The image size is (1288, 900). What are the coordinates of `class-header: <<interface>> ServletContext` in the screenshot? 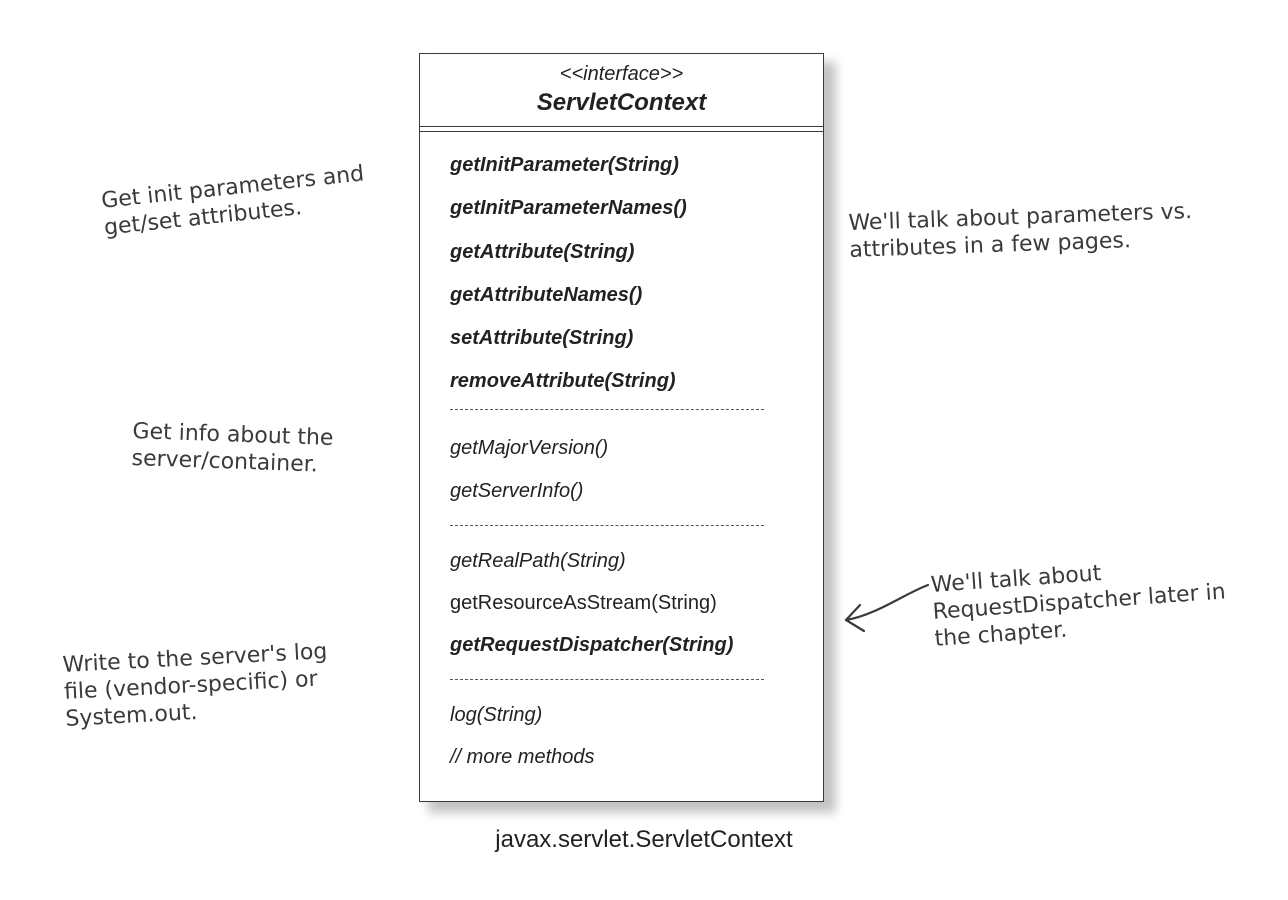 It's located at (621, 90).